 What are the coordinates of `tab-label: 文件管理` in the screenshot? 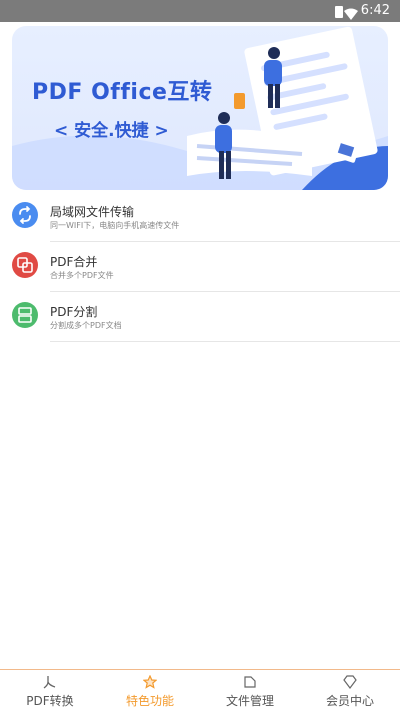 It's located at (249, 701).